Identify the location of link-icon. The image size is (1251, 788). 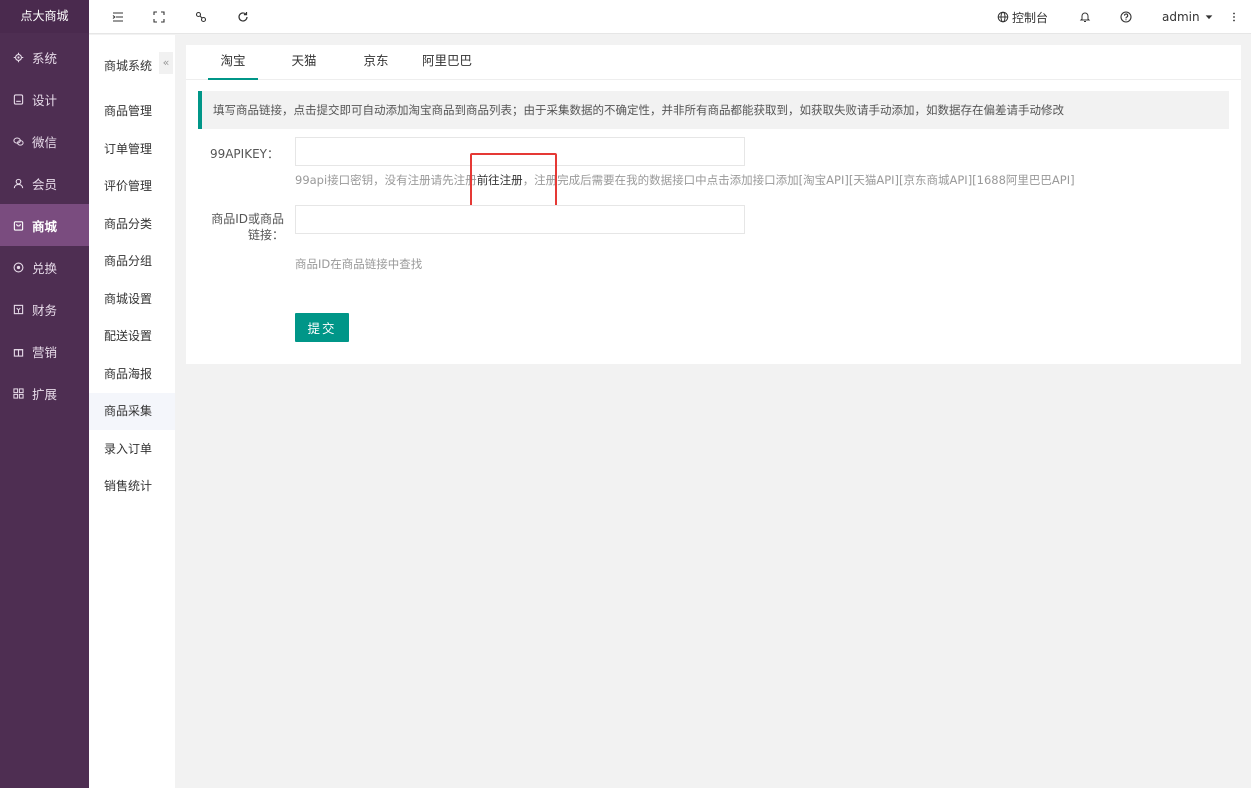
(201, 17).